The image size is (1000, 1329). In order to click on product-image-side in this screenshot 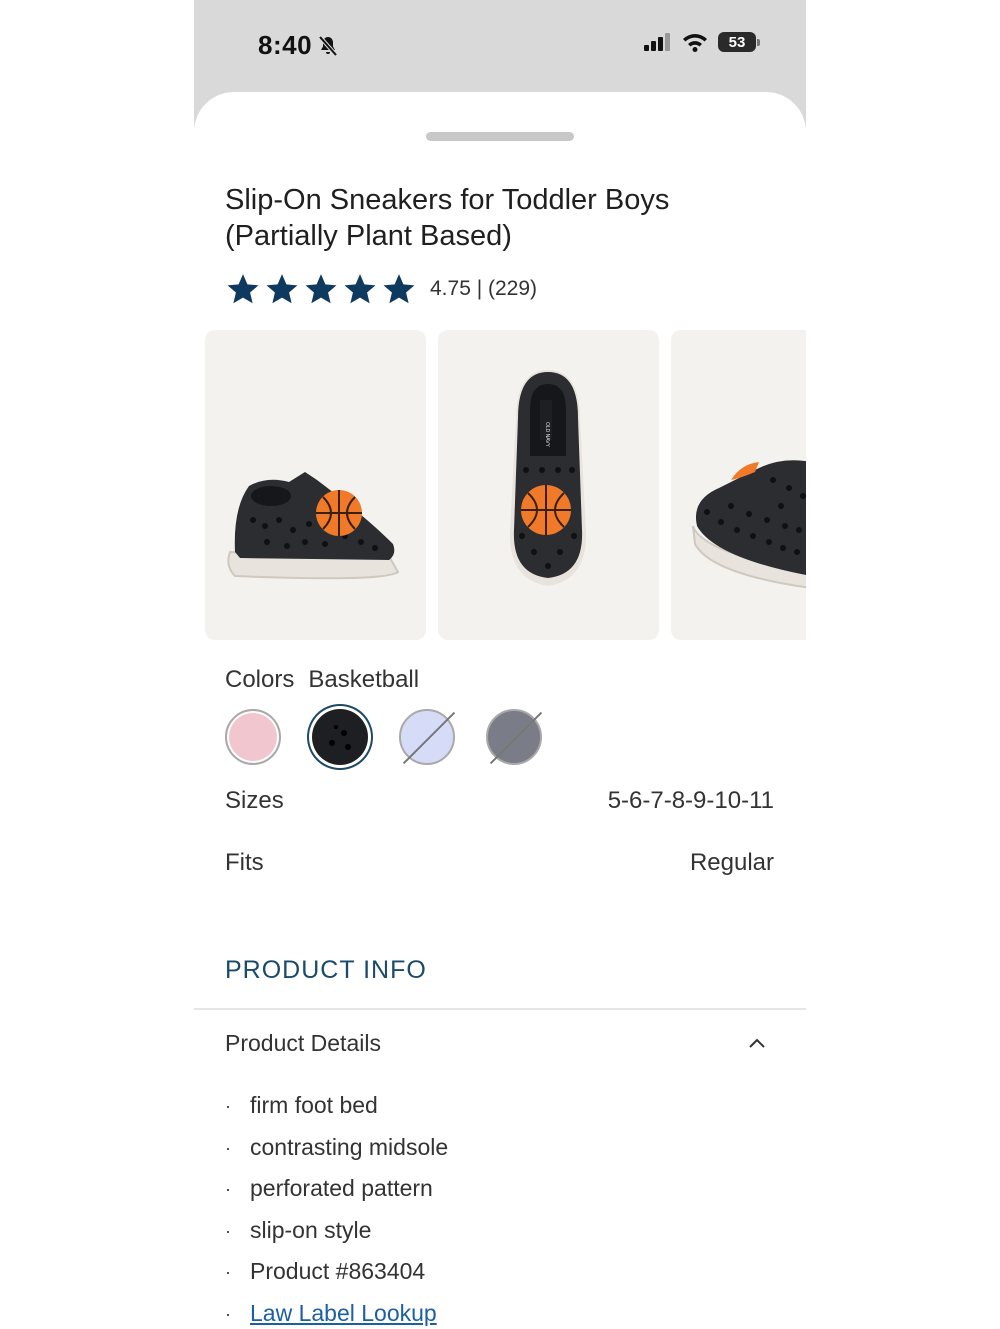, I will do `click(315, 485)`.